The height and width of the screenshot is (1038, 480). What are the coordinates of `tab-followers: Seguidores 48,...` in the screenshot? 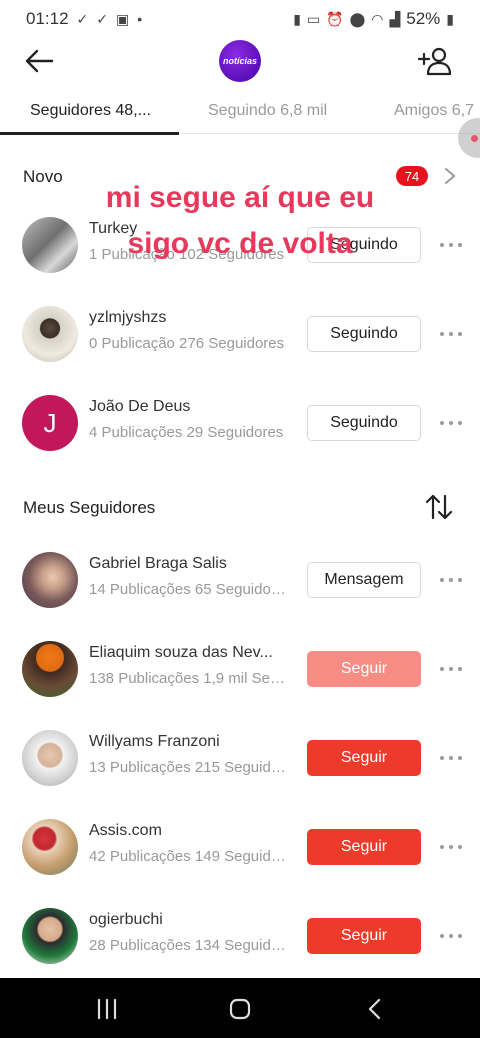 It's located at (90, 111).